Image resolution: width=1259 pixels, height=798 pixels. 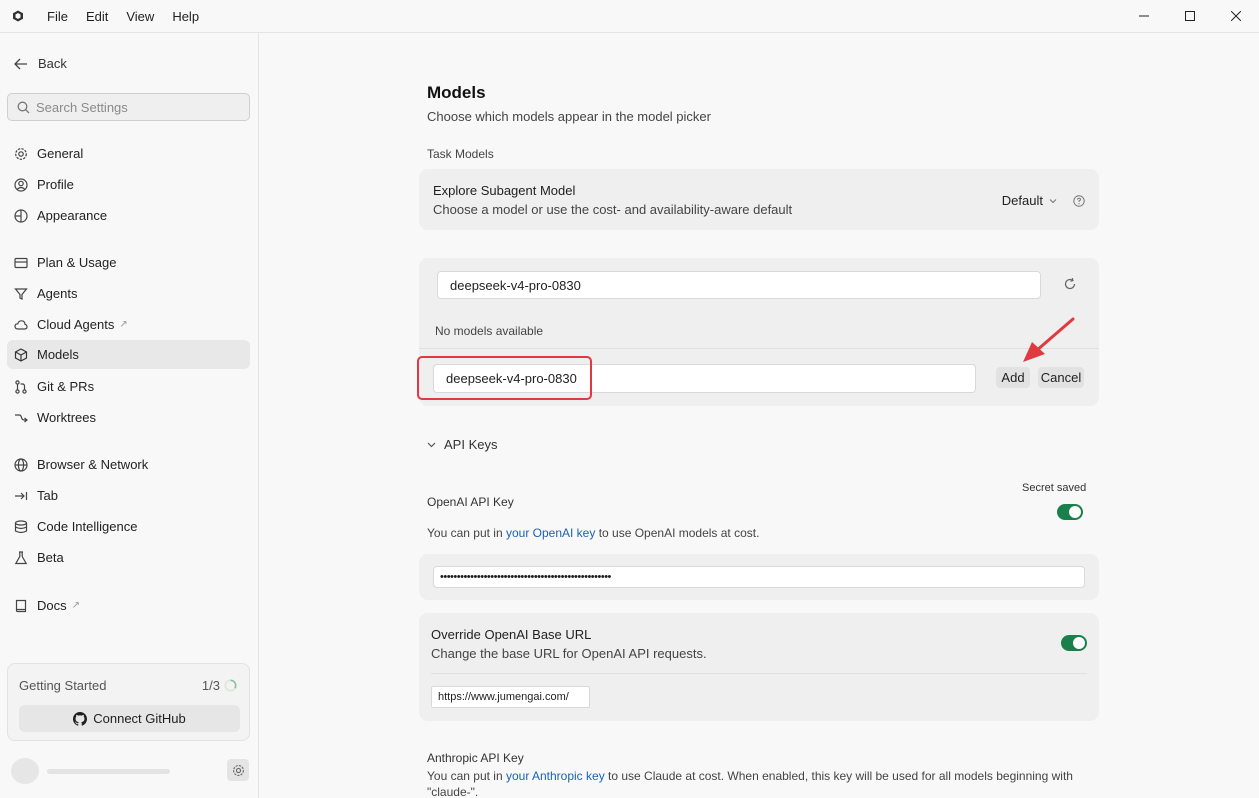 What do you see at coordinates (470, 502) in the screenshot?
I see `openai-key-title: OpenAI API Key` at bounding box center [470, 502].